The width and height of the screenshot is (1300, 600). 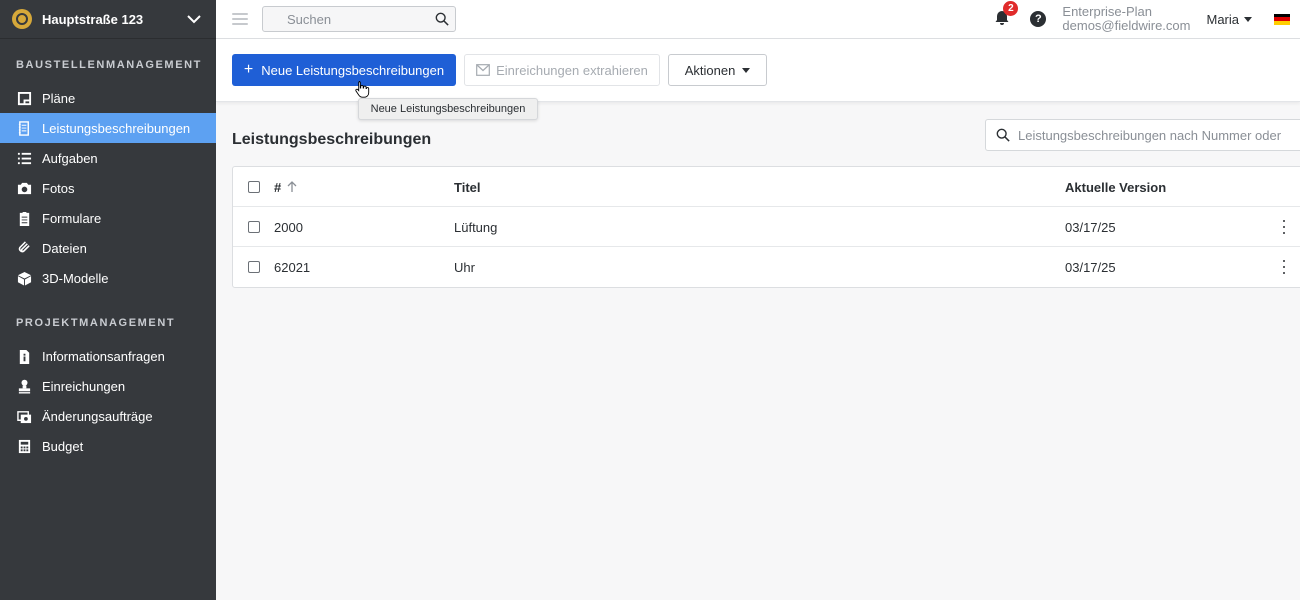 I want to click on sidebar-item-specifications: Leistungsbeschreibungen, so click(x=108, y=128).